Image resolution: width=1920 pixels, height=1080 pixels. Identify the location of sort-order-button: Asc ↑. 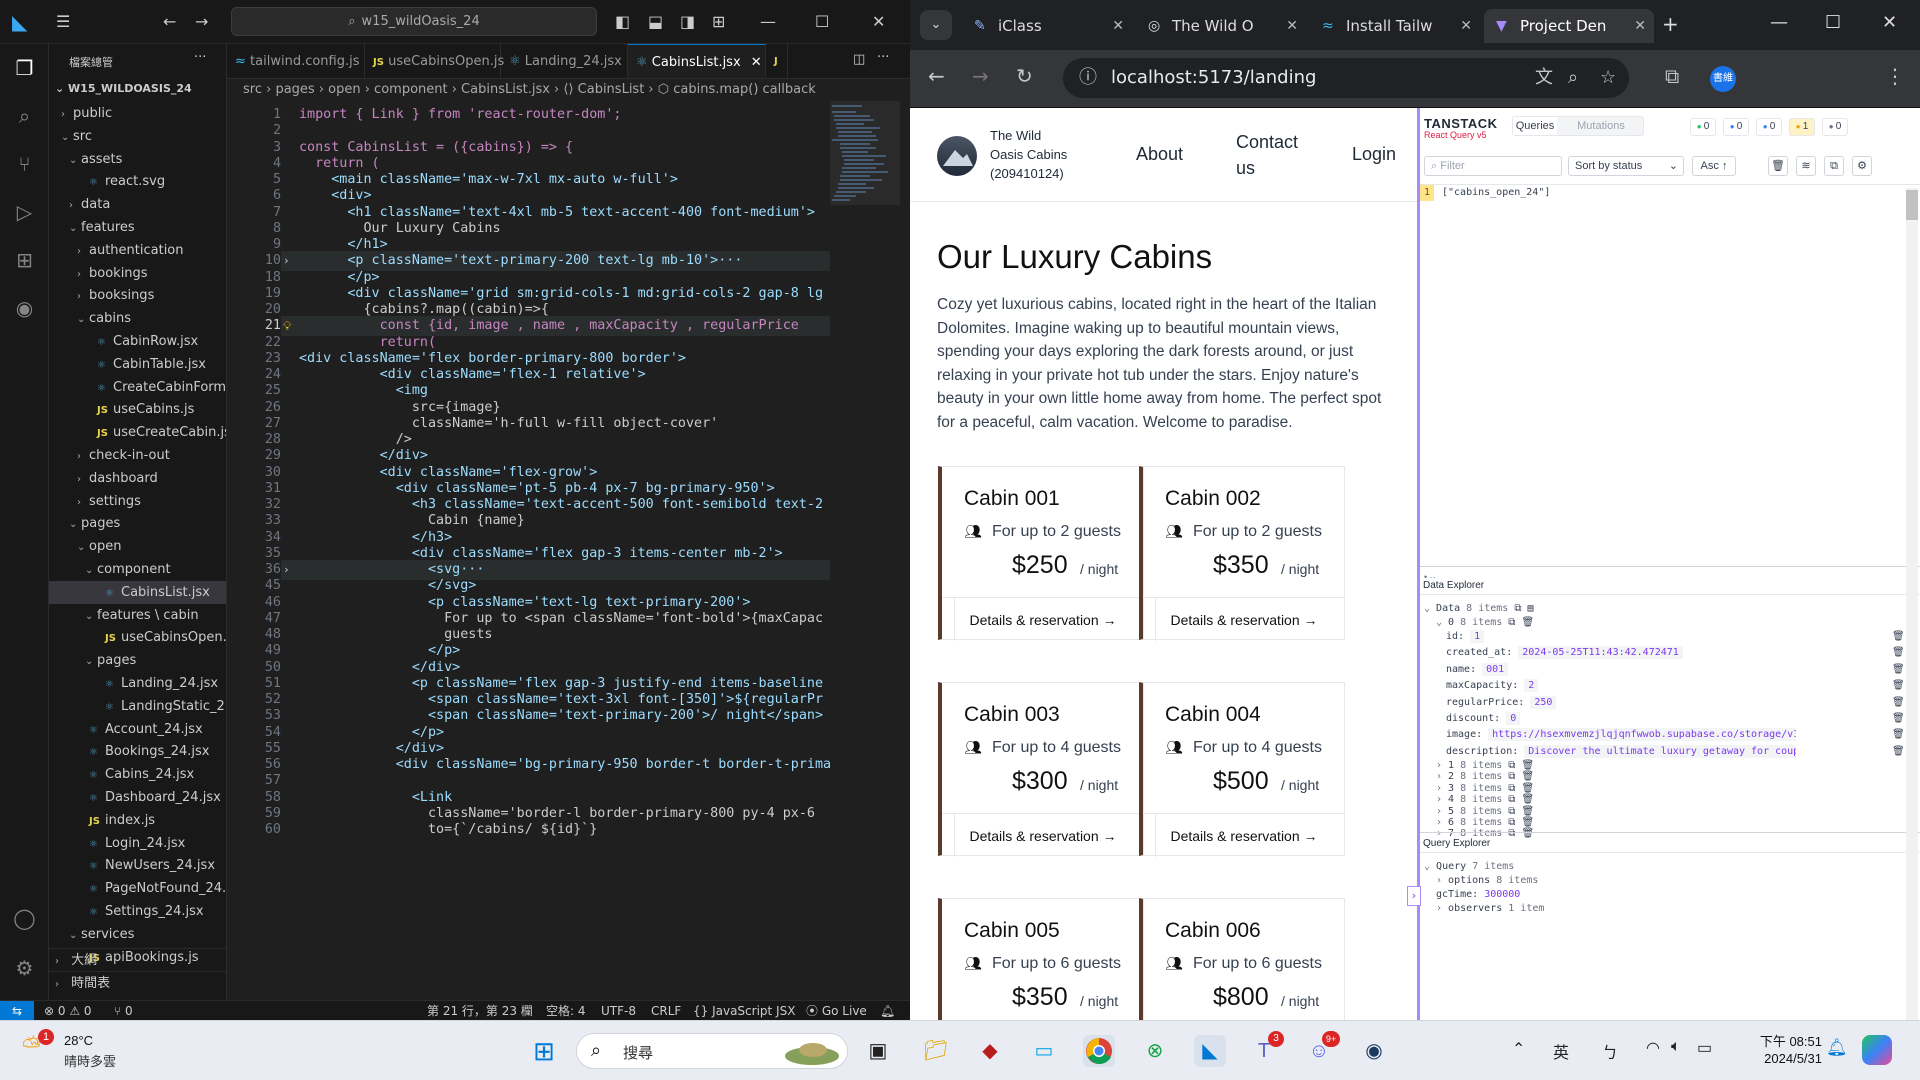
(1714, 166).